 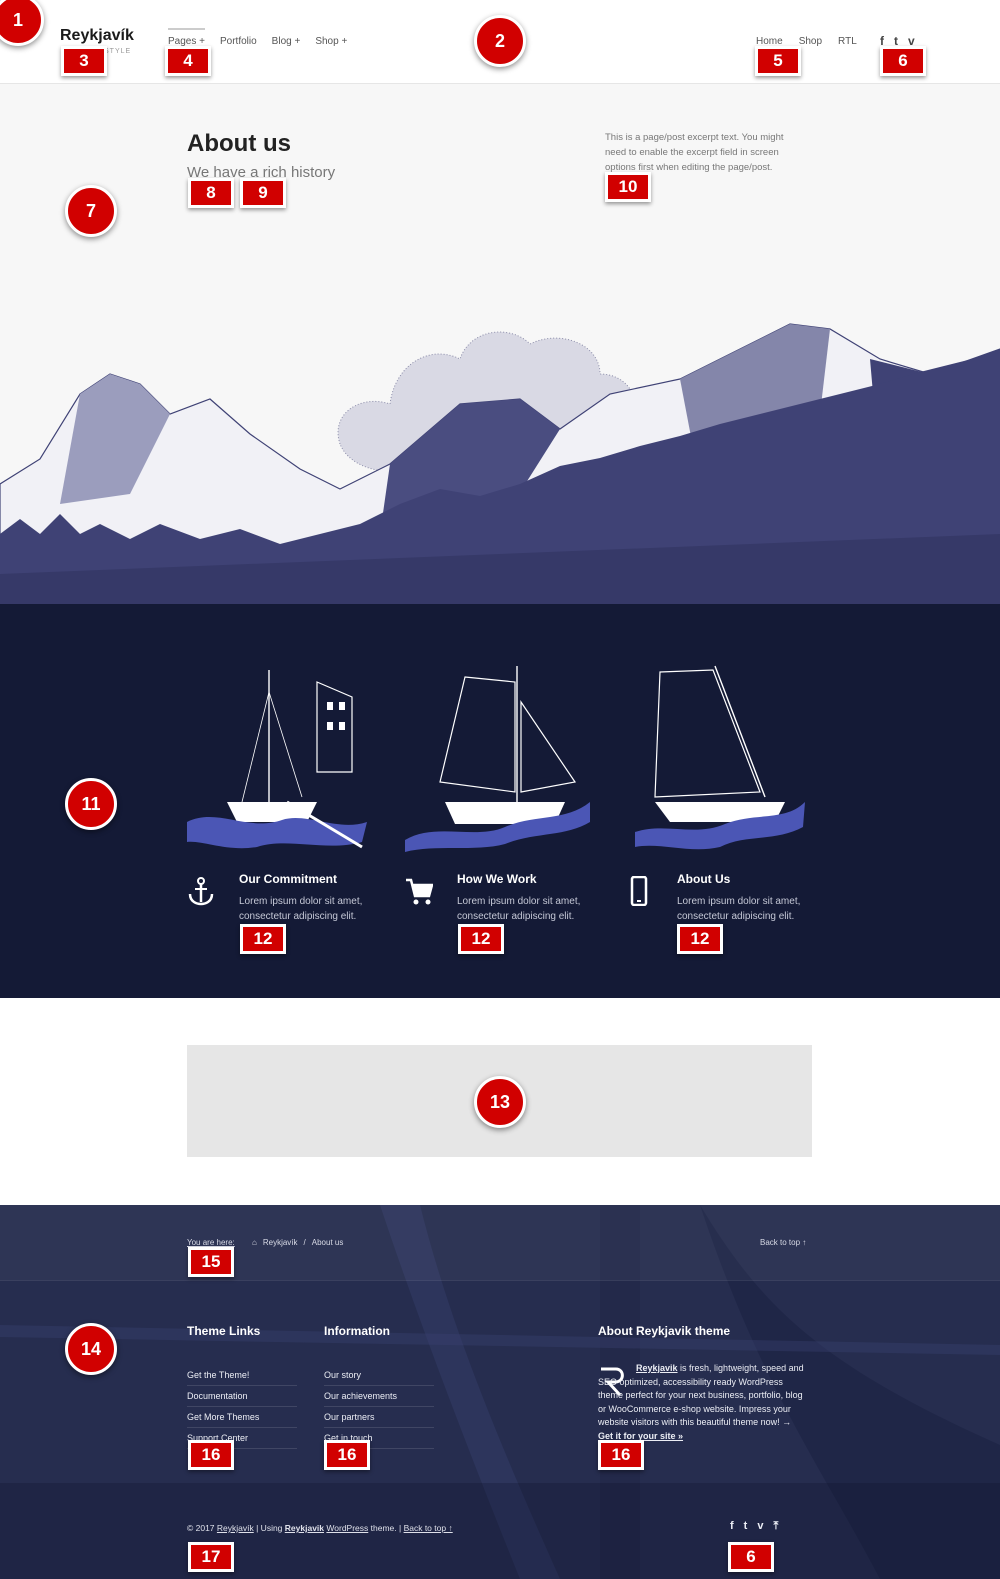 I want to click on copyright-wordpress-link: WordPress, so click(x=347, y=1528).